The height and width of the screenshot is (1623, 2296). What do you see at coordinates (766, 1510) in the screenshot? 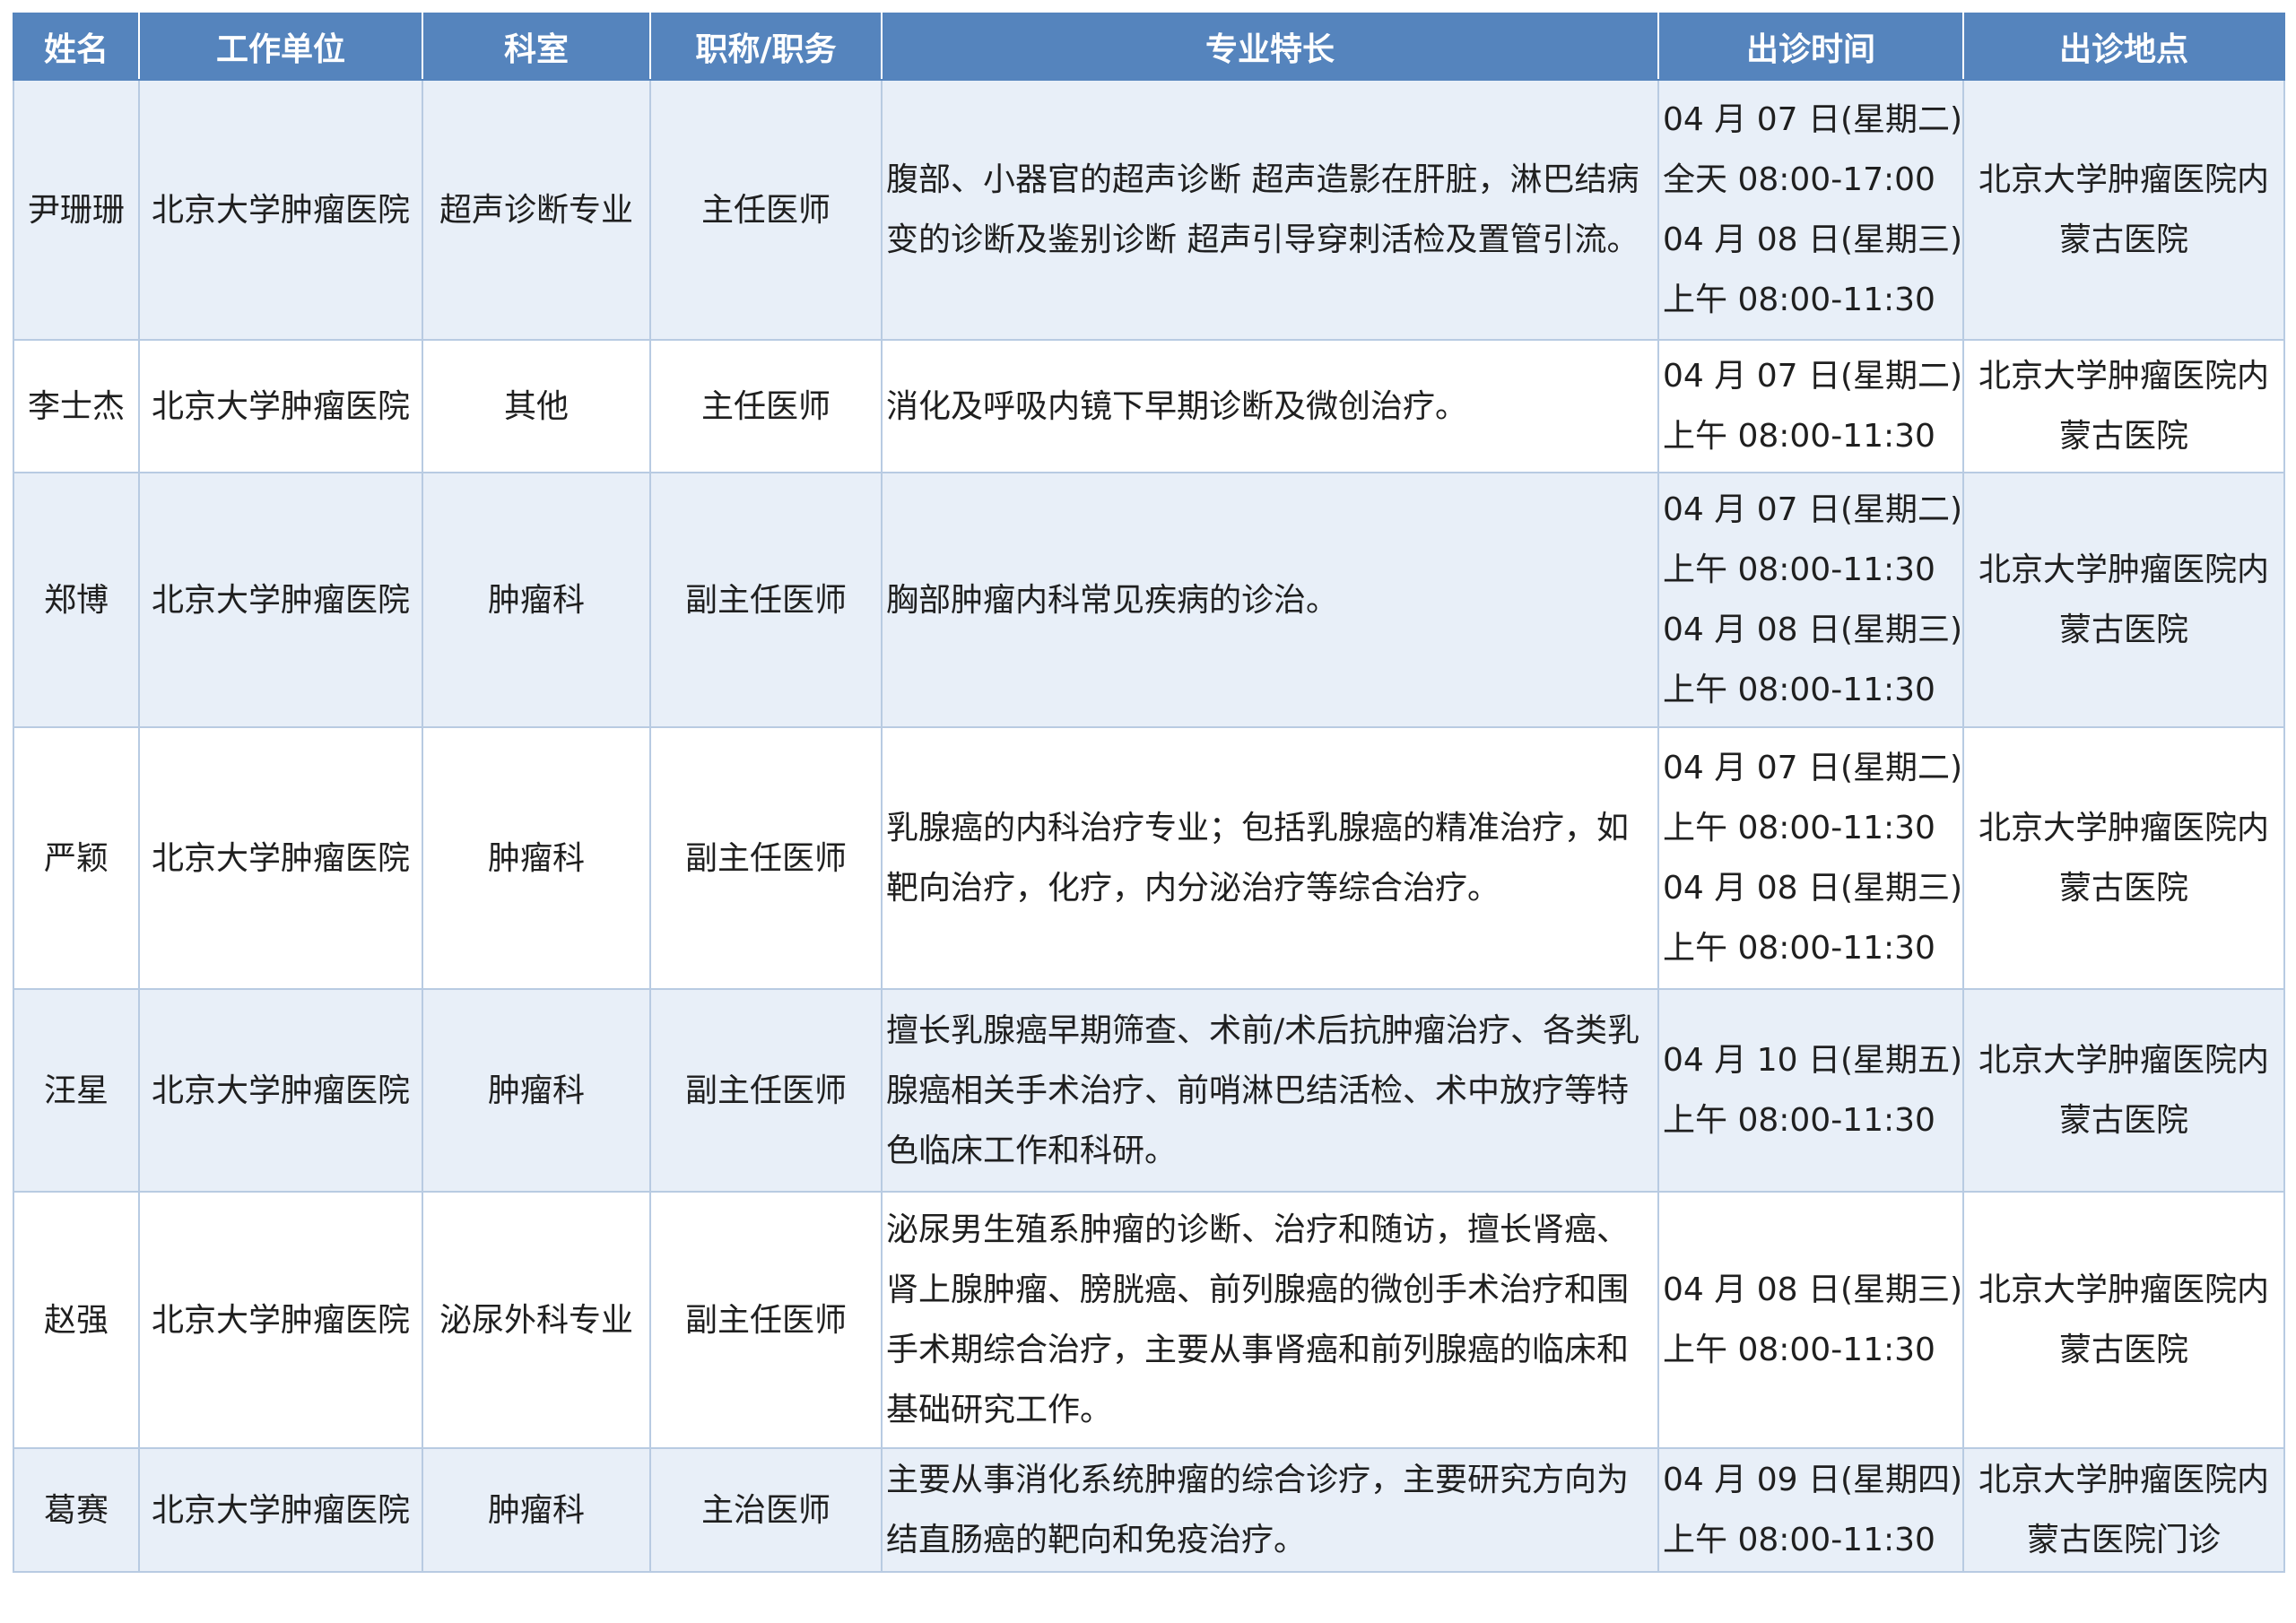
I see `cell-title: 主治医师` at bounding box center [766, 1510].